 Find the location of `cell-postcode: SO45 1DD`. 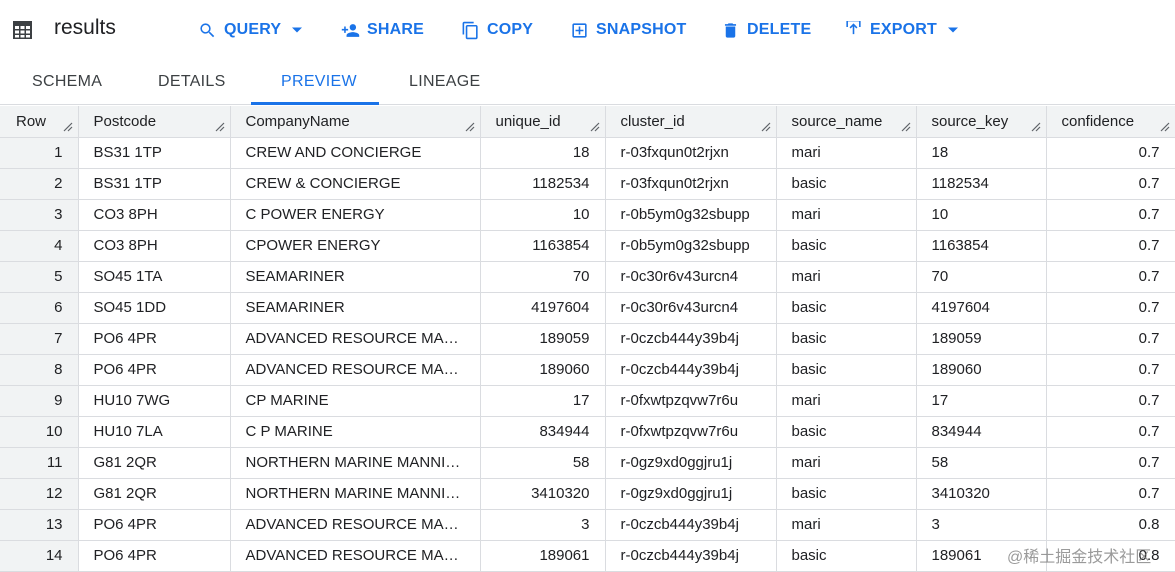

cell-postcode: SO45 1DD is located at coordinates (154, 308).